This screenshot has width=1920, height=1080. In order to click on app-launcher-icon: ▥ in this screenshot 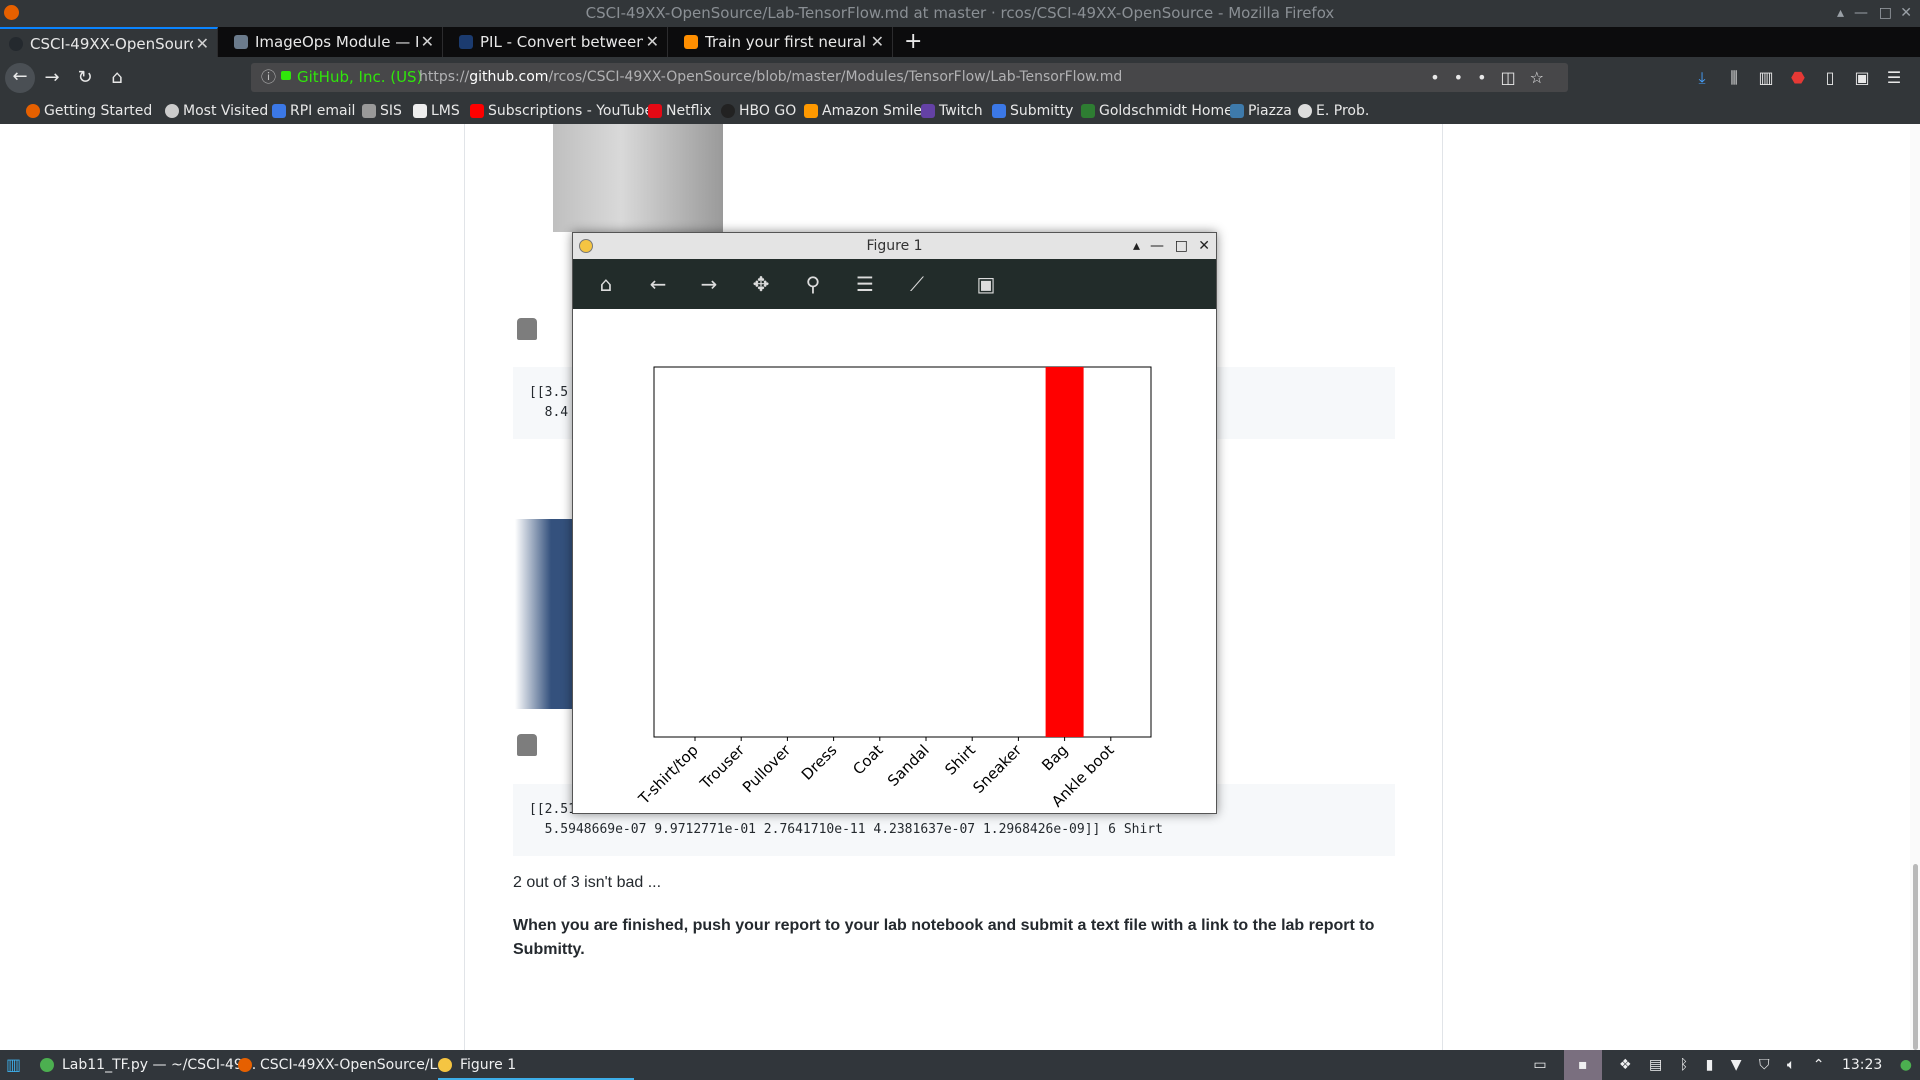, I will do `click(13, 1065)`.